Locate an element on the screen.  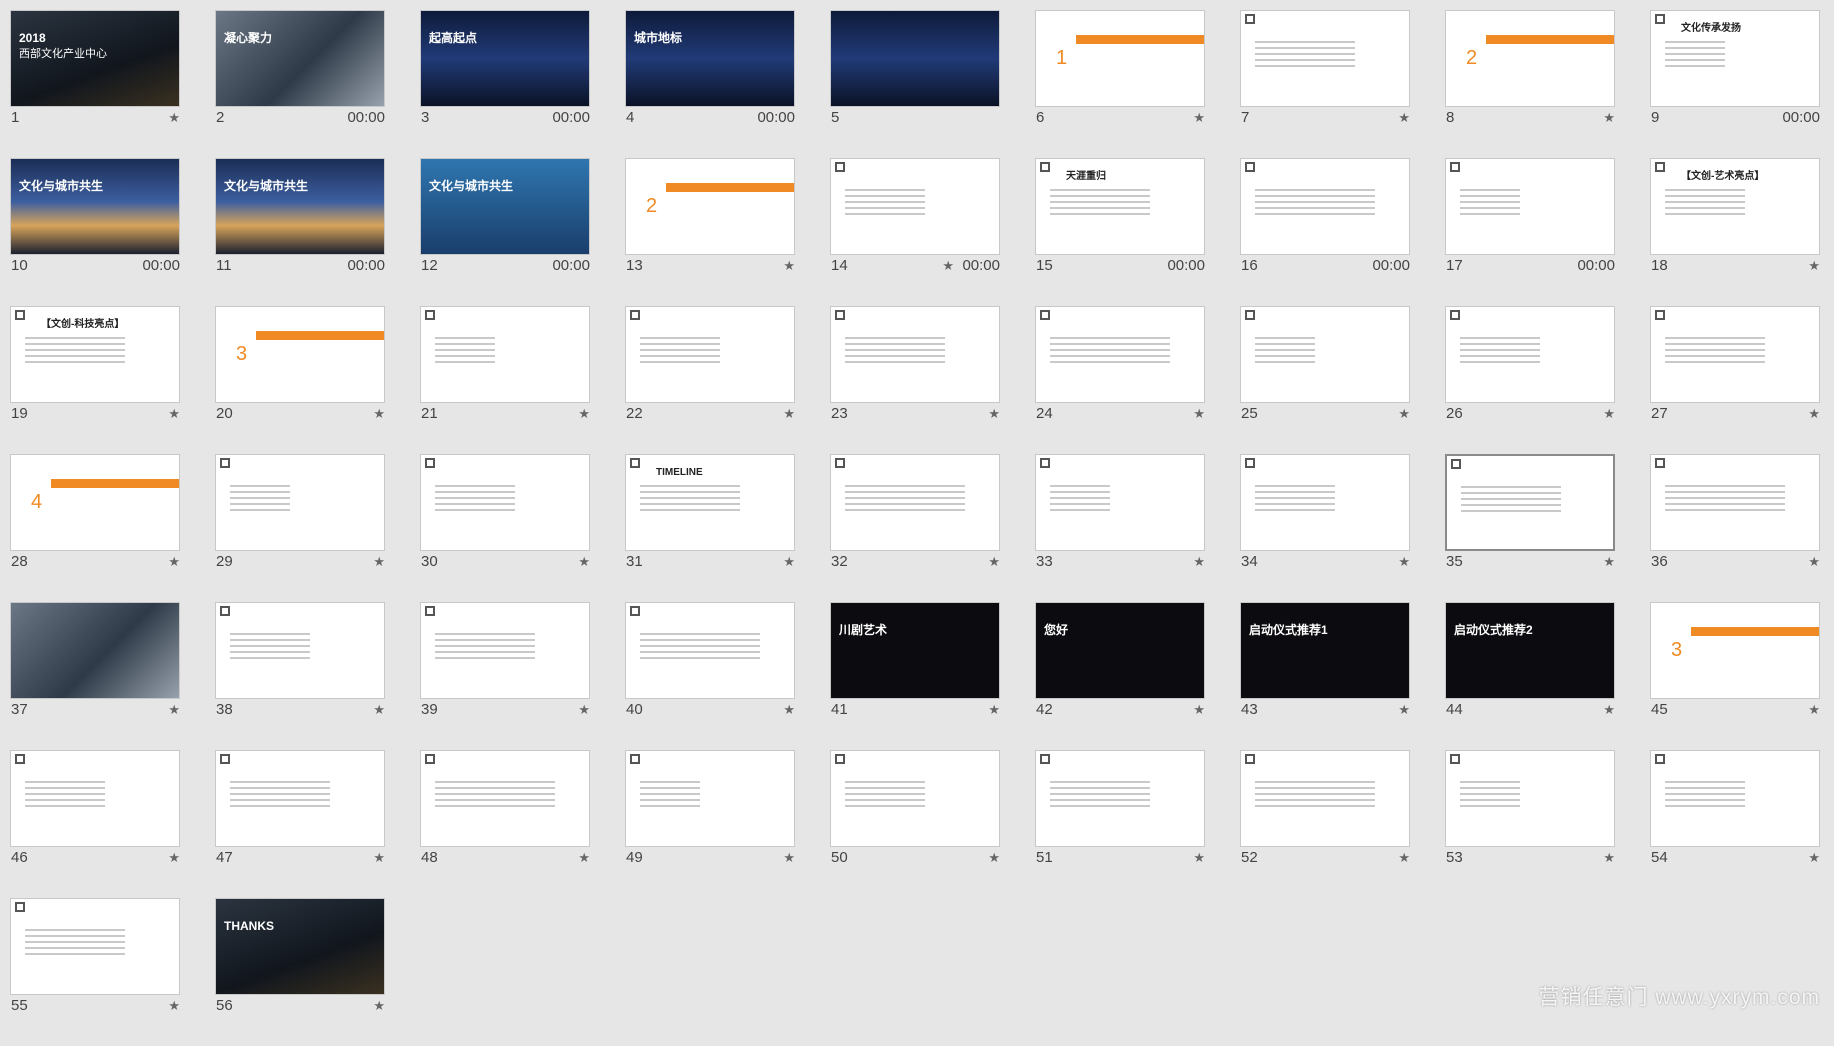
slide-thumbnail-11: 文化与城市共生 11 00:00 is located at coordinates (300, 232).